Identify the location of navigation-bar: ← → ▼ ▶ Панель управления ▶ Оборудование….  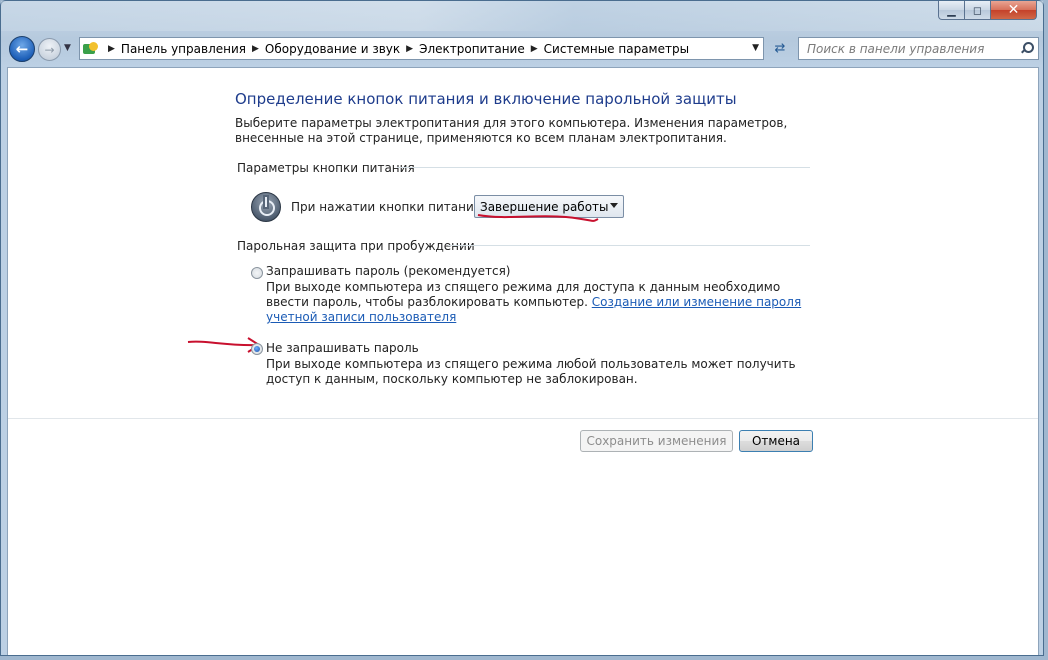
(522, 49).